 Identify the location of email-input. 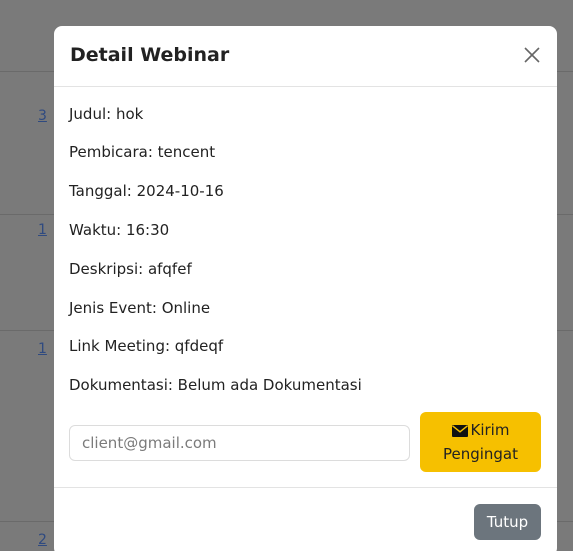
(239, 443).